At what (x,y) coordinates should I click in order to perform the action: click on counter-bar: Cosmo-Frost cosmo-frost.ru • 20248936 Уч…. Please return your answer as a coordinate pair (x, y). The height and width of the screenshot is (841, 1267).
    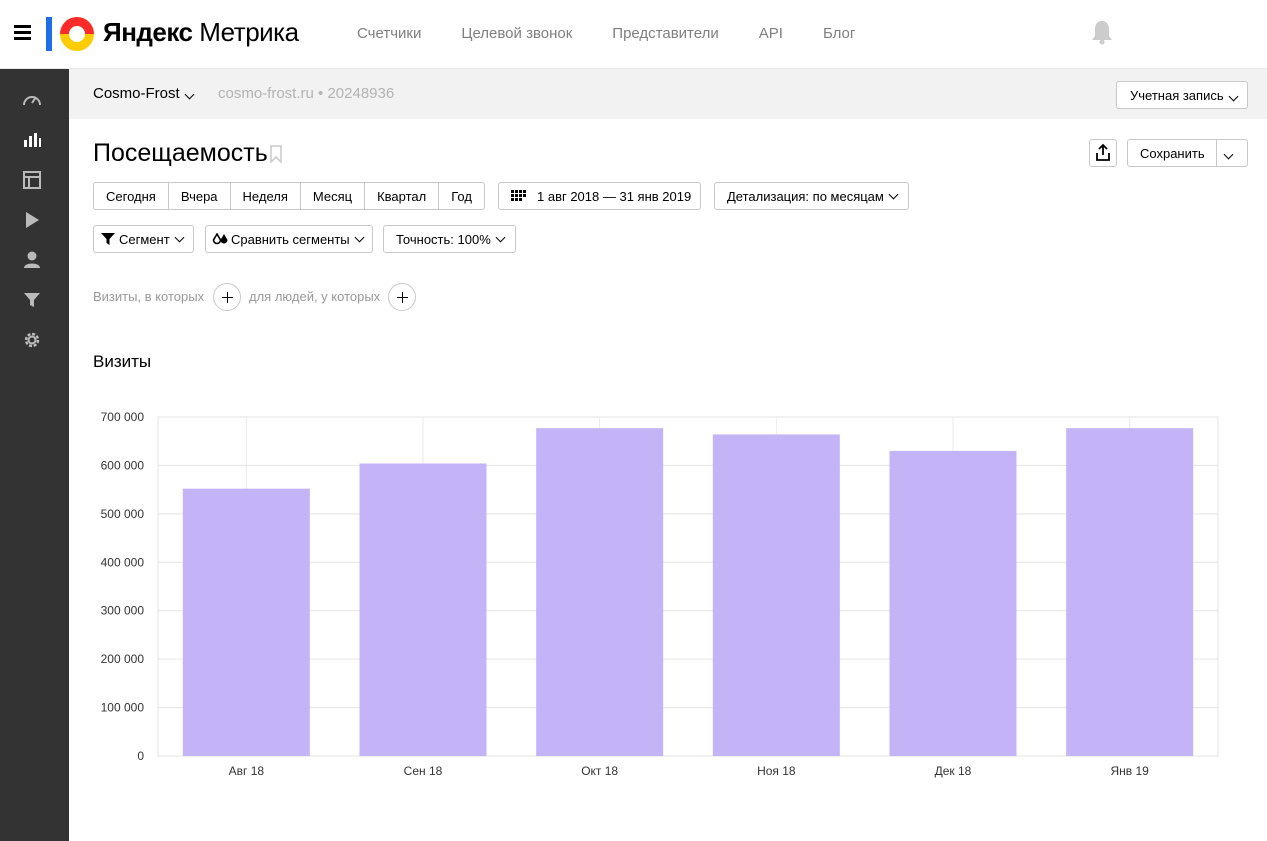
    Looking at the image, I should click on (668, 94).